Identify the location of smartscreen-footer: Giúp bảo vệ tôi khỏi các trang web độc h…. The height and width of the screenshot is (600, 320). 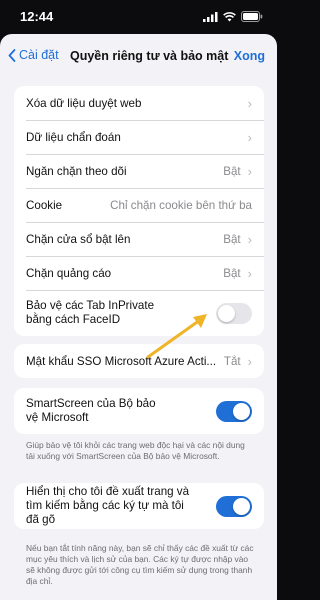
(135, 450).